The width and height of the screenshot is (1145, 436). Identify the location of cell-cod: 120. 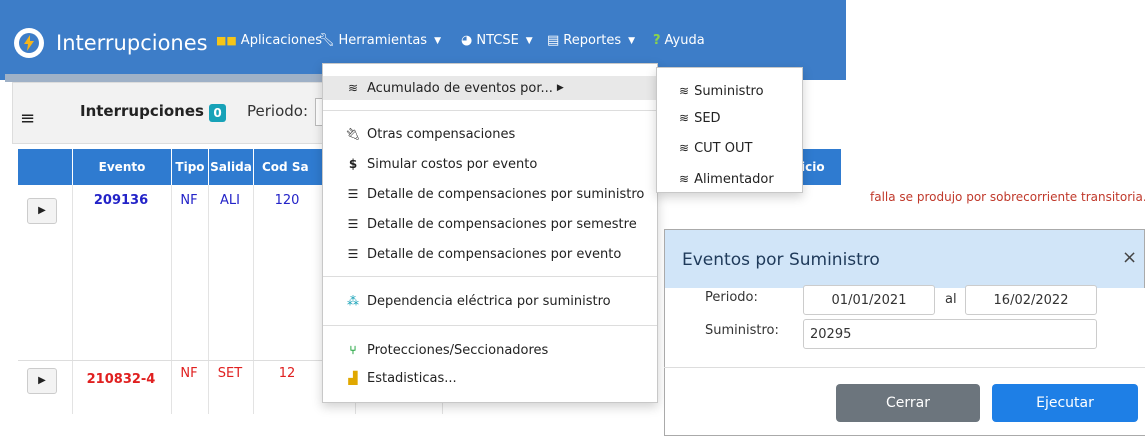
(287, 200).